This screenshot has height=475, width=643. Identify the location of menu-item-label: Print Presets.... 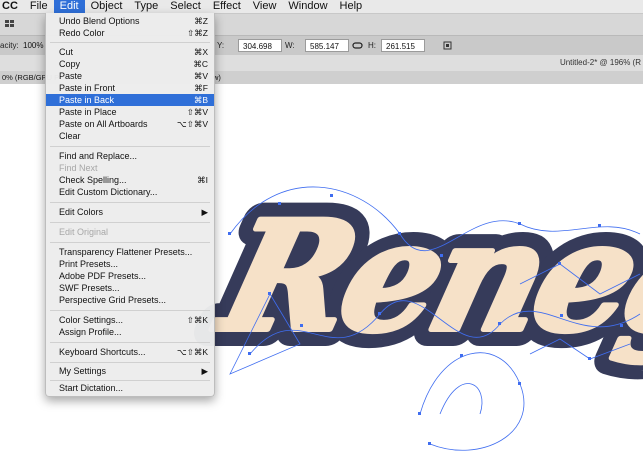
(89, 264).